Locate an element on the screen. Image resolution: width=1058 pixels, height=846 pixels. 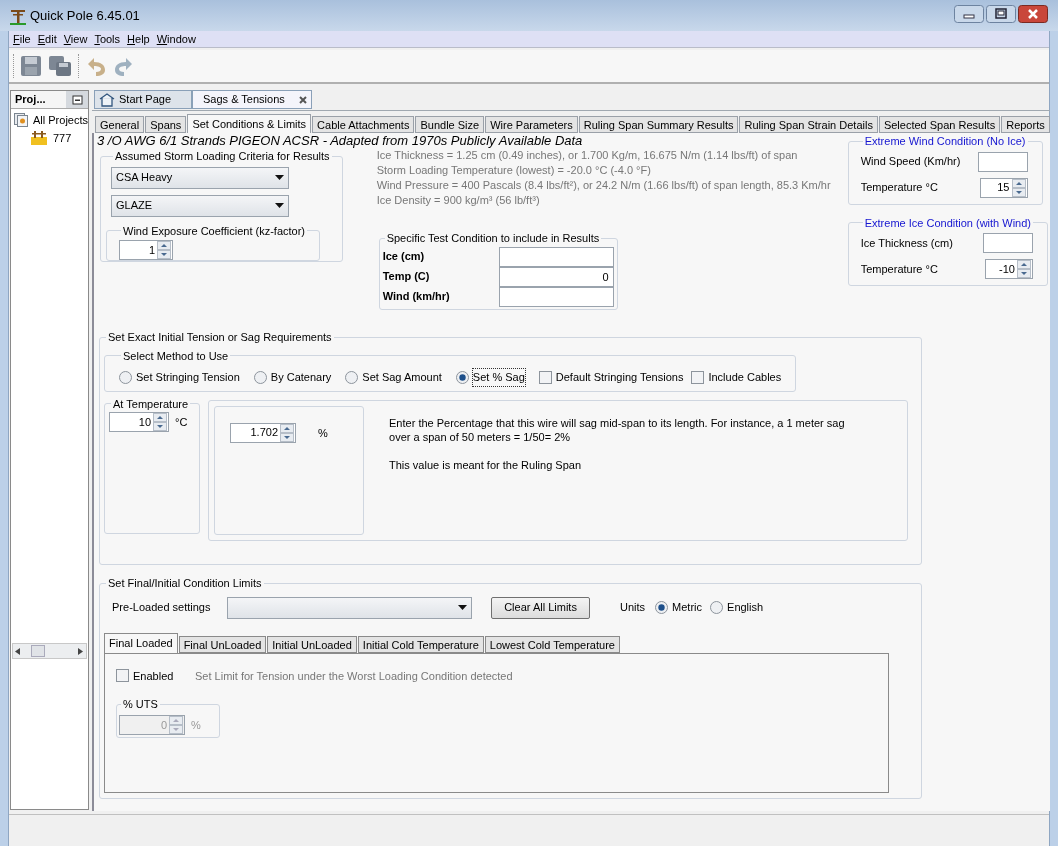
tab: Final UnLoaded is located at coordinates (222, 644).